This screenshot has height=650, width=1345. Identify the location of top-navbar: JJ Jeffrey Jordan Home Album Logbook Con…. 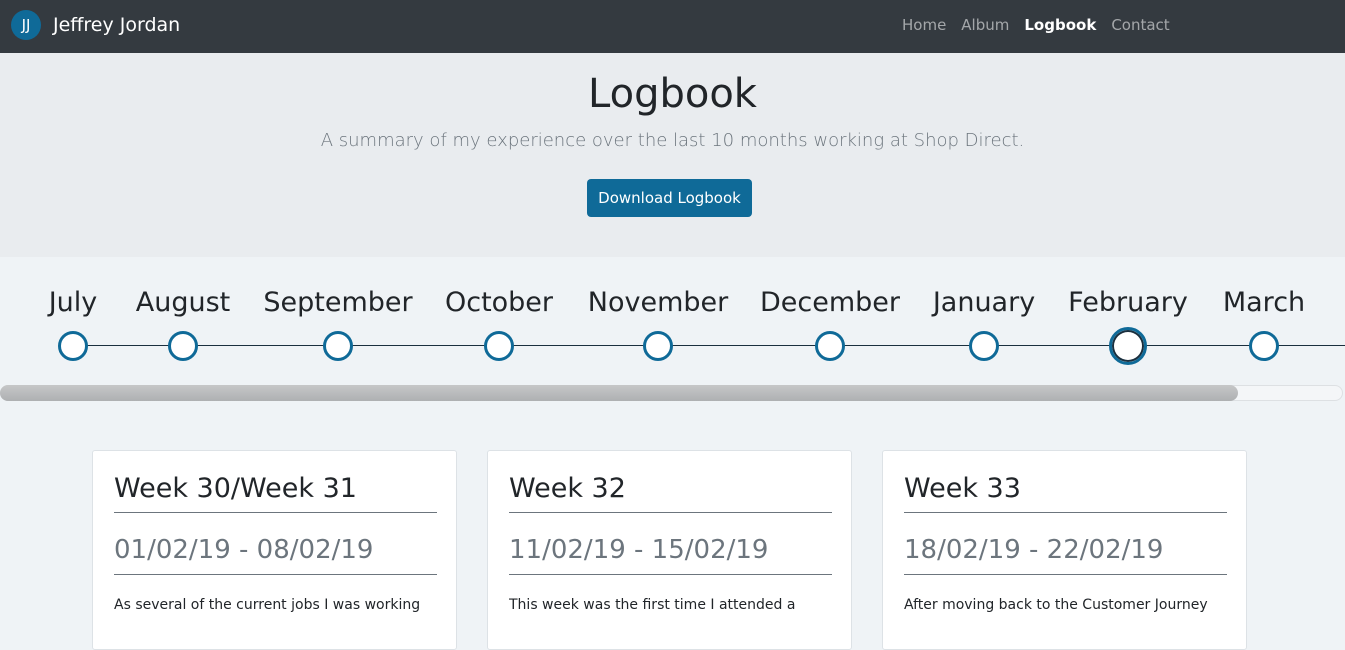
(672, 26).